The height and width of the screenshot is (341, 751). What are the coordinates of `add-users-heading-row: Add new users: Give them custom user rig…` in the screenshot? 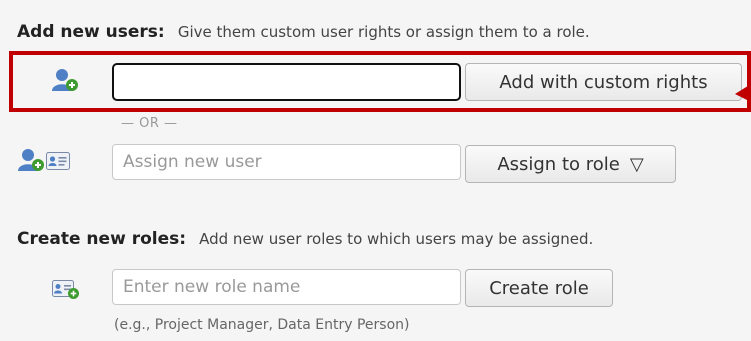 It's located at (303, 32).